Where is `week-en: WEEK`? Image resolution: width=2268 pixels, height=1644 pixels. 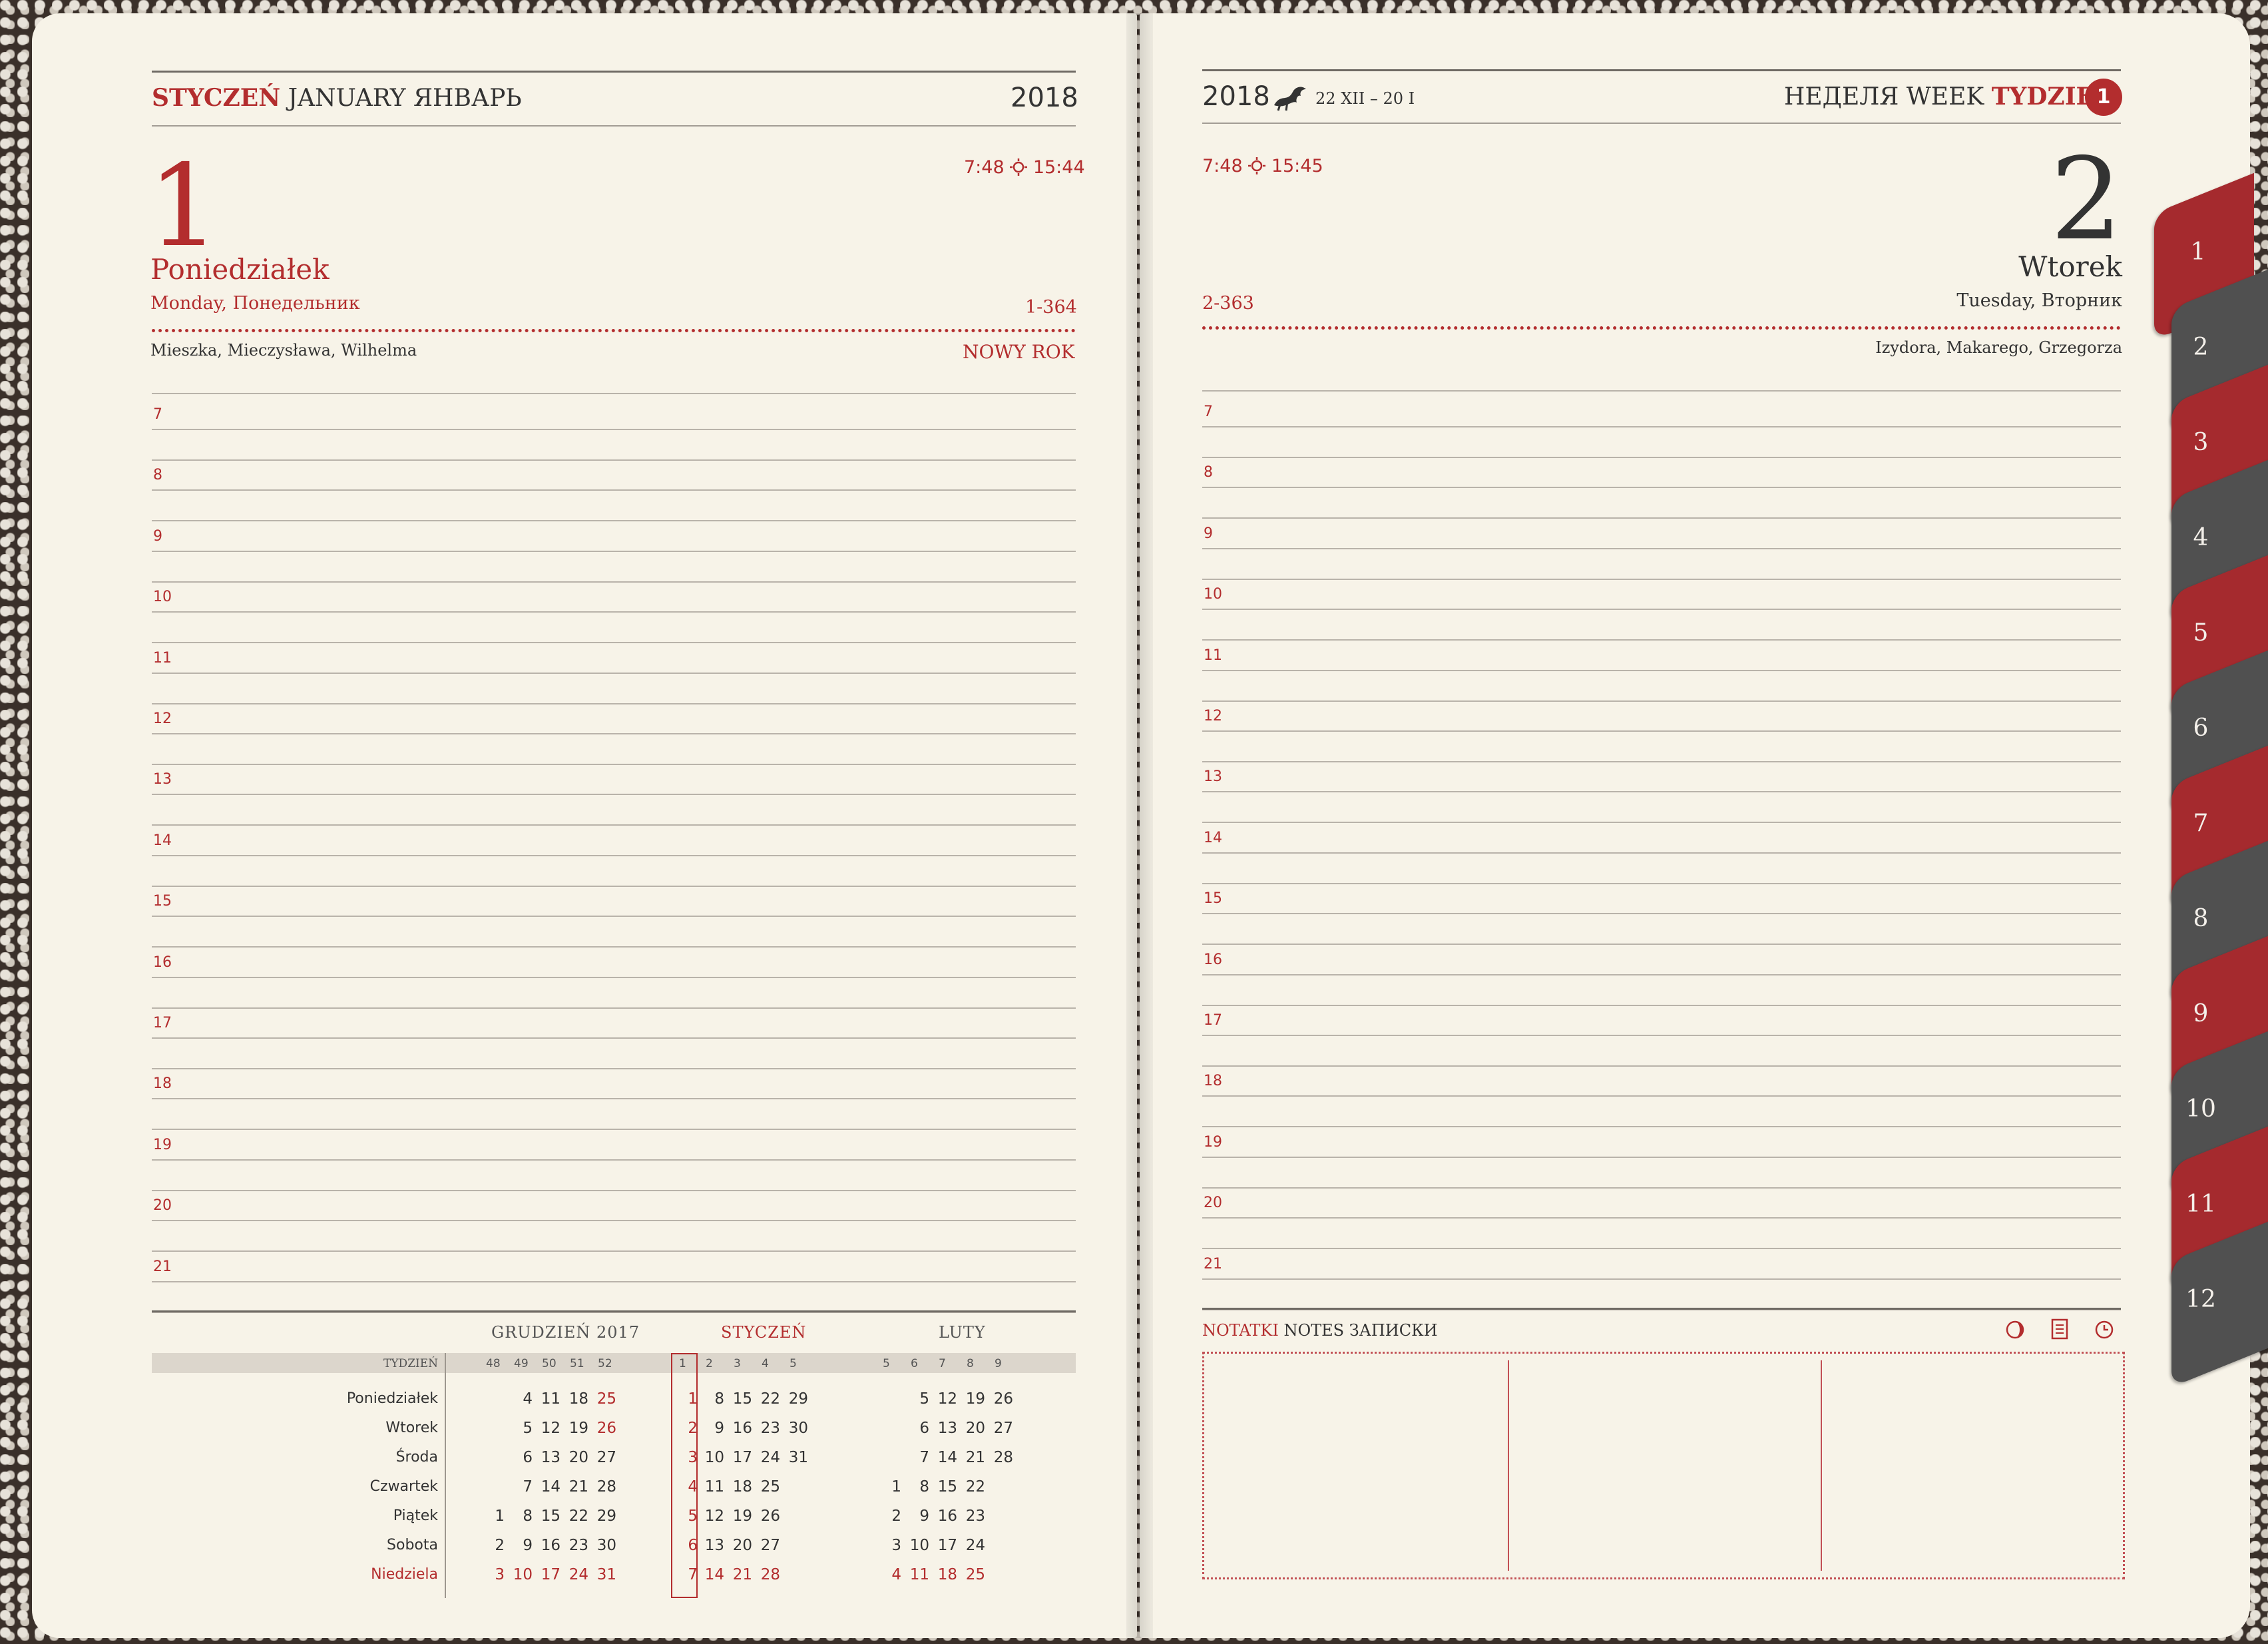
week-en: WEEK is located at coordinates (1945, 97).